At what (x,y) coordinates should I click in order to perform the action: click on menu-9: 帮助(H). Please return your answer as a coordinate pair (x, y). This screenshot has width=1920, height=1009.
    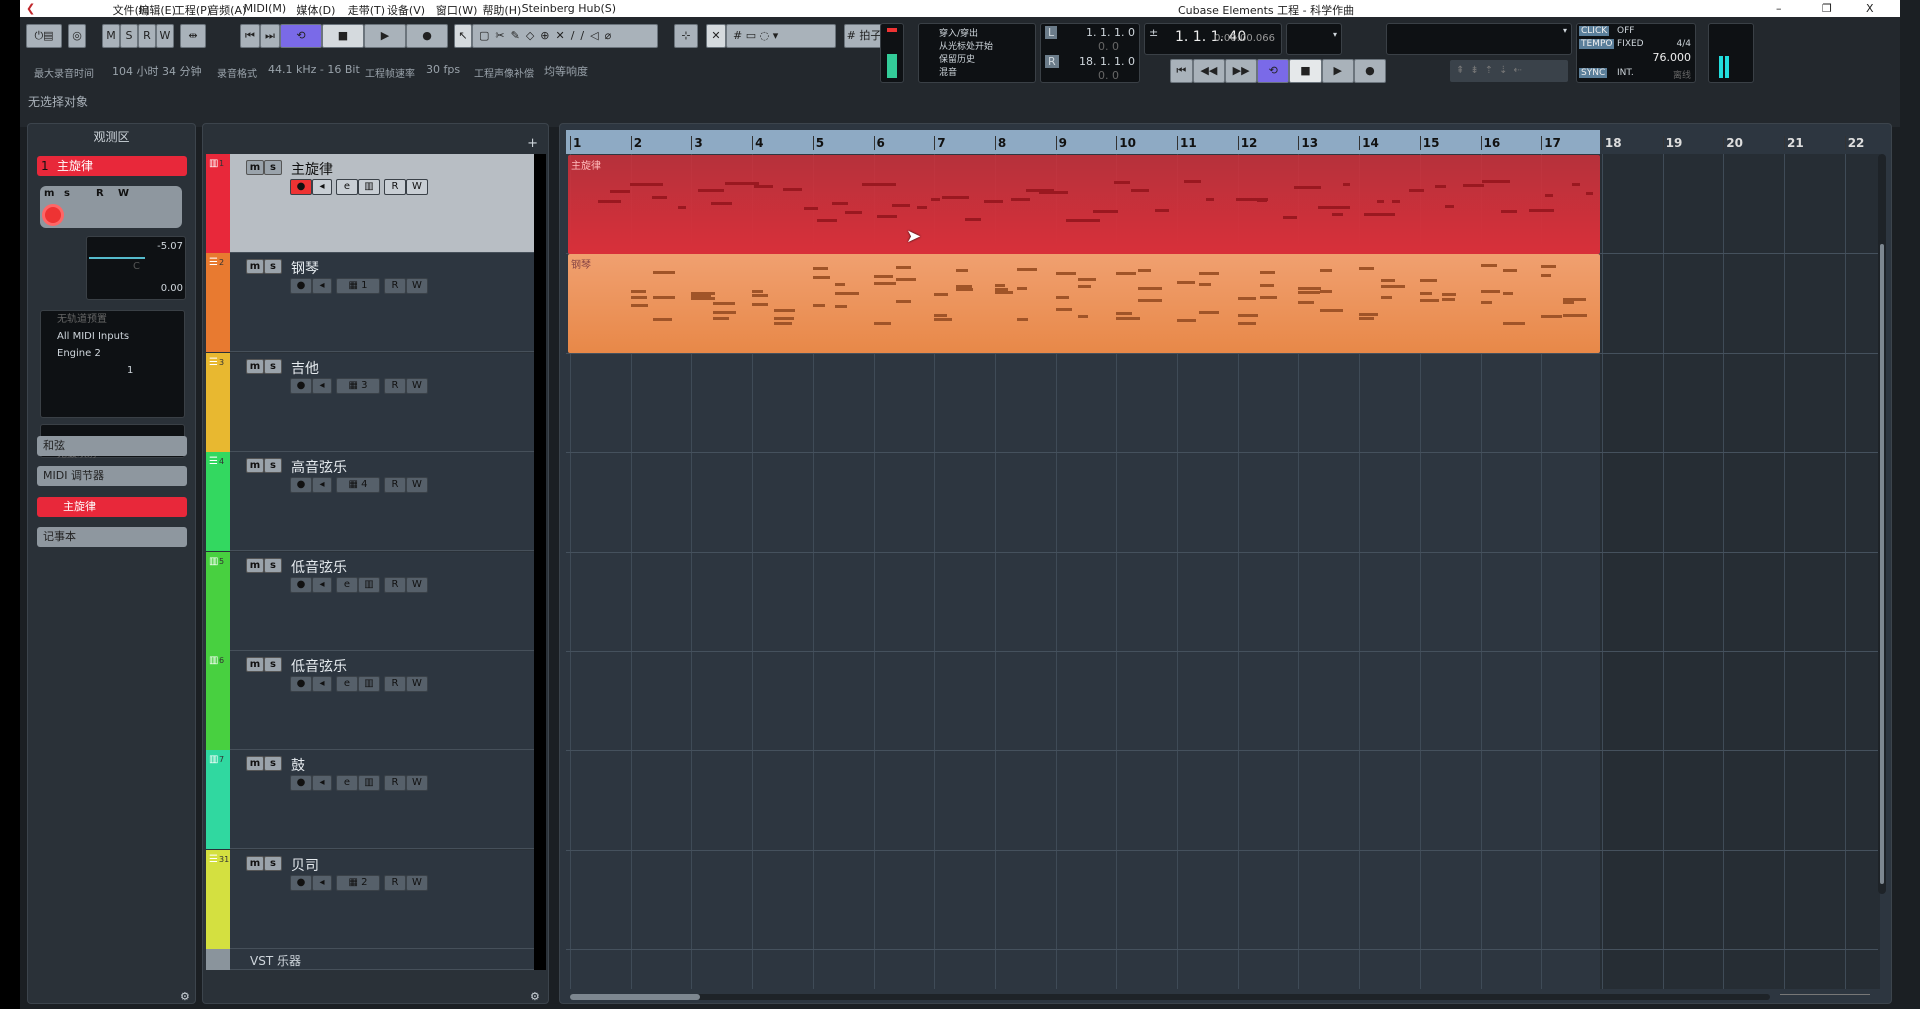
    Looking at the image, I should click on (501, 10).